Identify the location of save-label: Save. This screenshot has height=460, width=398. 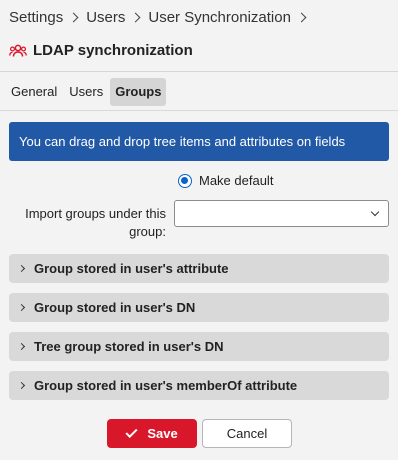
(162, 433).